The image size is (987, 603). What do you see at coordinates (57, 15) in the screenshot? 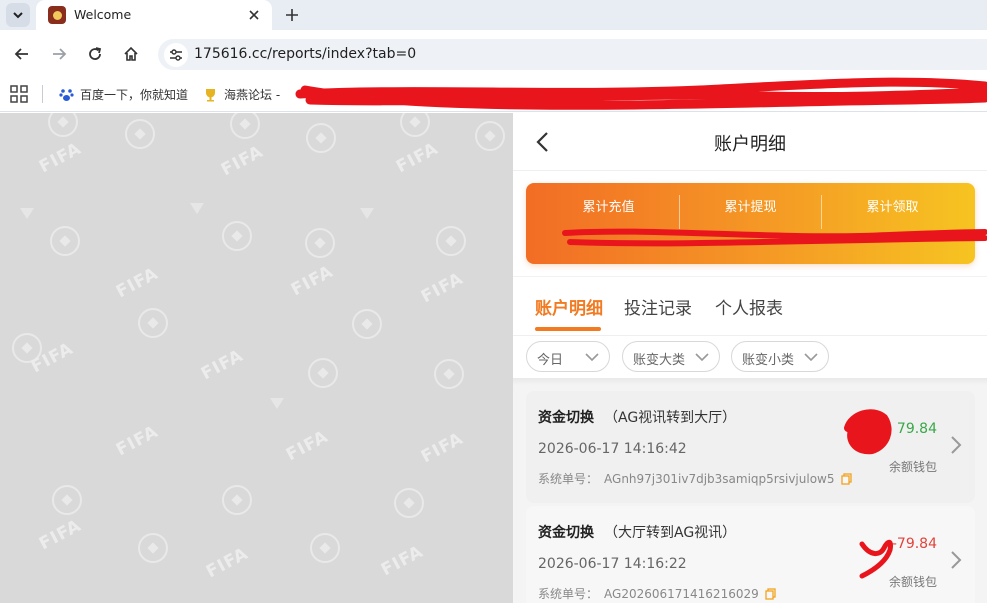
I see `site-favicon-icon` at bounding box center [57, 15].